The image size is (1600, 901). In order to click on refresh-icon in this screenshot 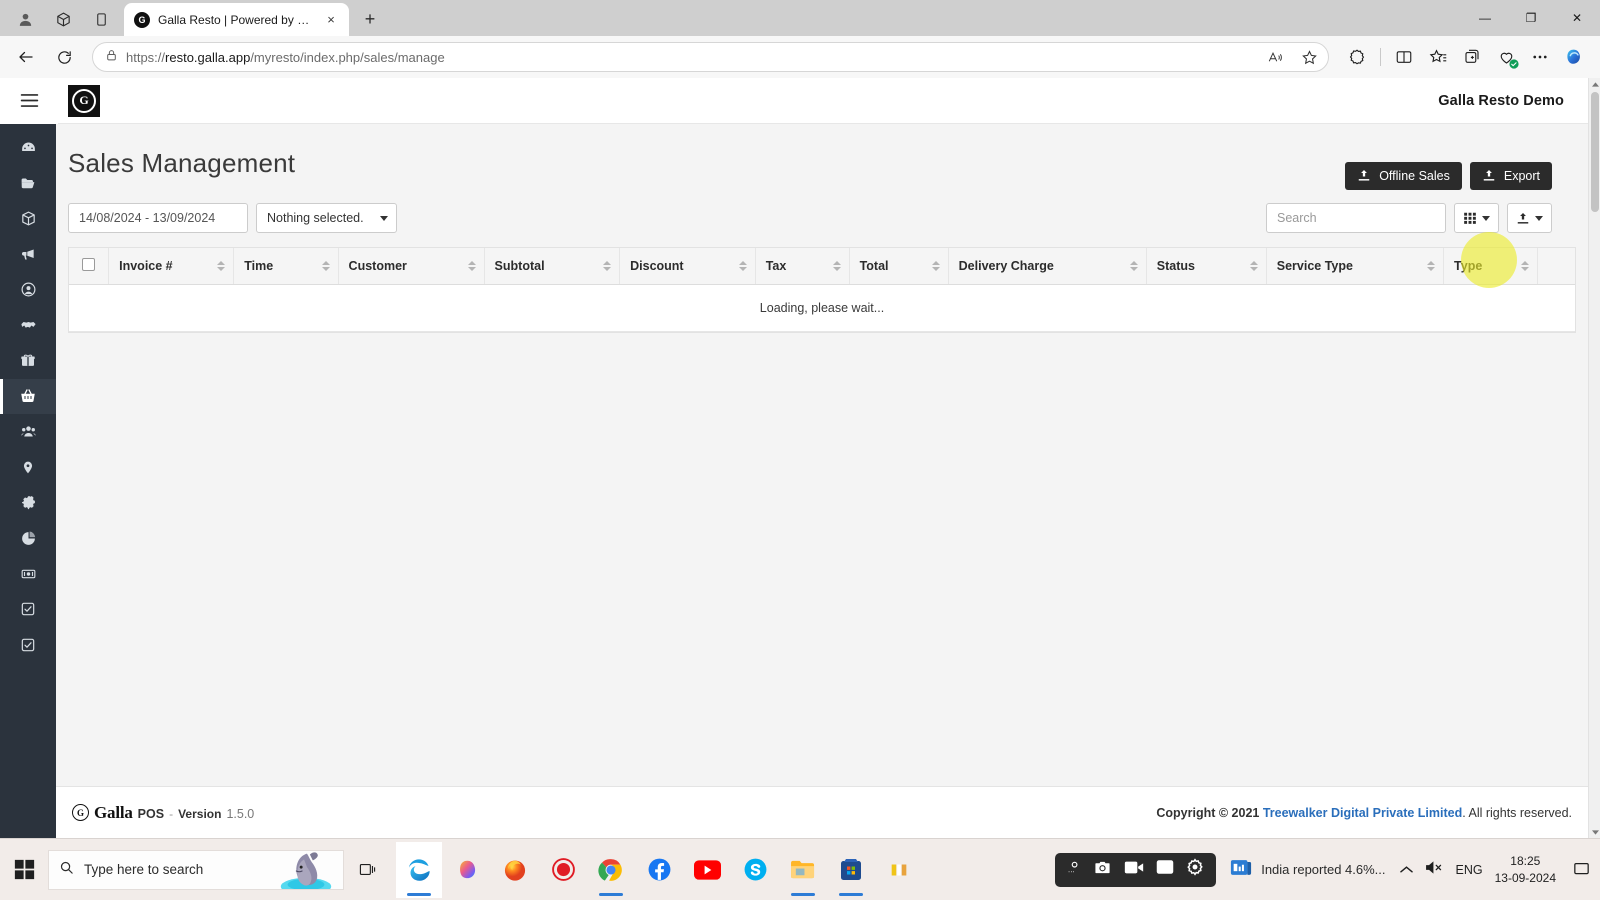, I will do `click(64, 57)`.